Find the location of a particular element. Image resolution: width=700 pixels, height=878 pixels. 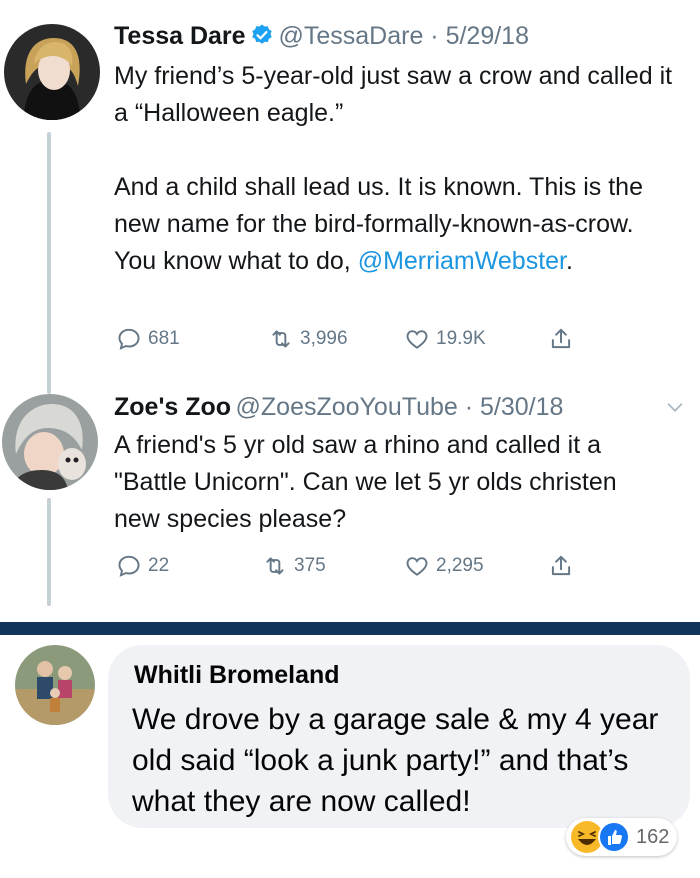

author-name: Tessa Dare is located at coordinates (180, 36).